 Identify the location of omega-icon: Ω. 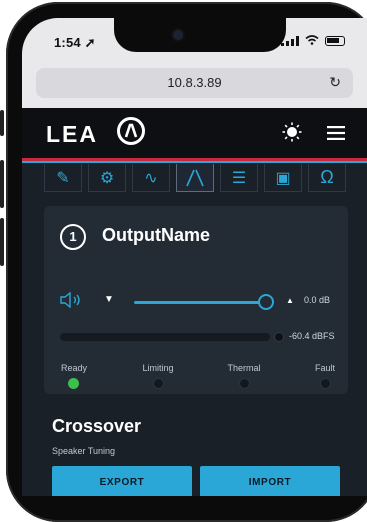
(327, 177).